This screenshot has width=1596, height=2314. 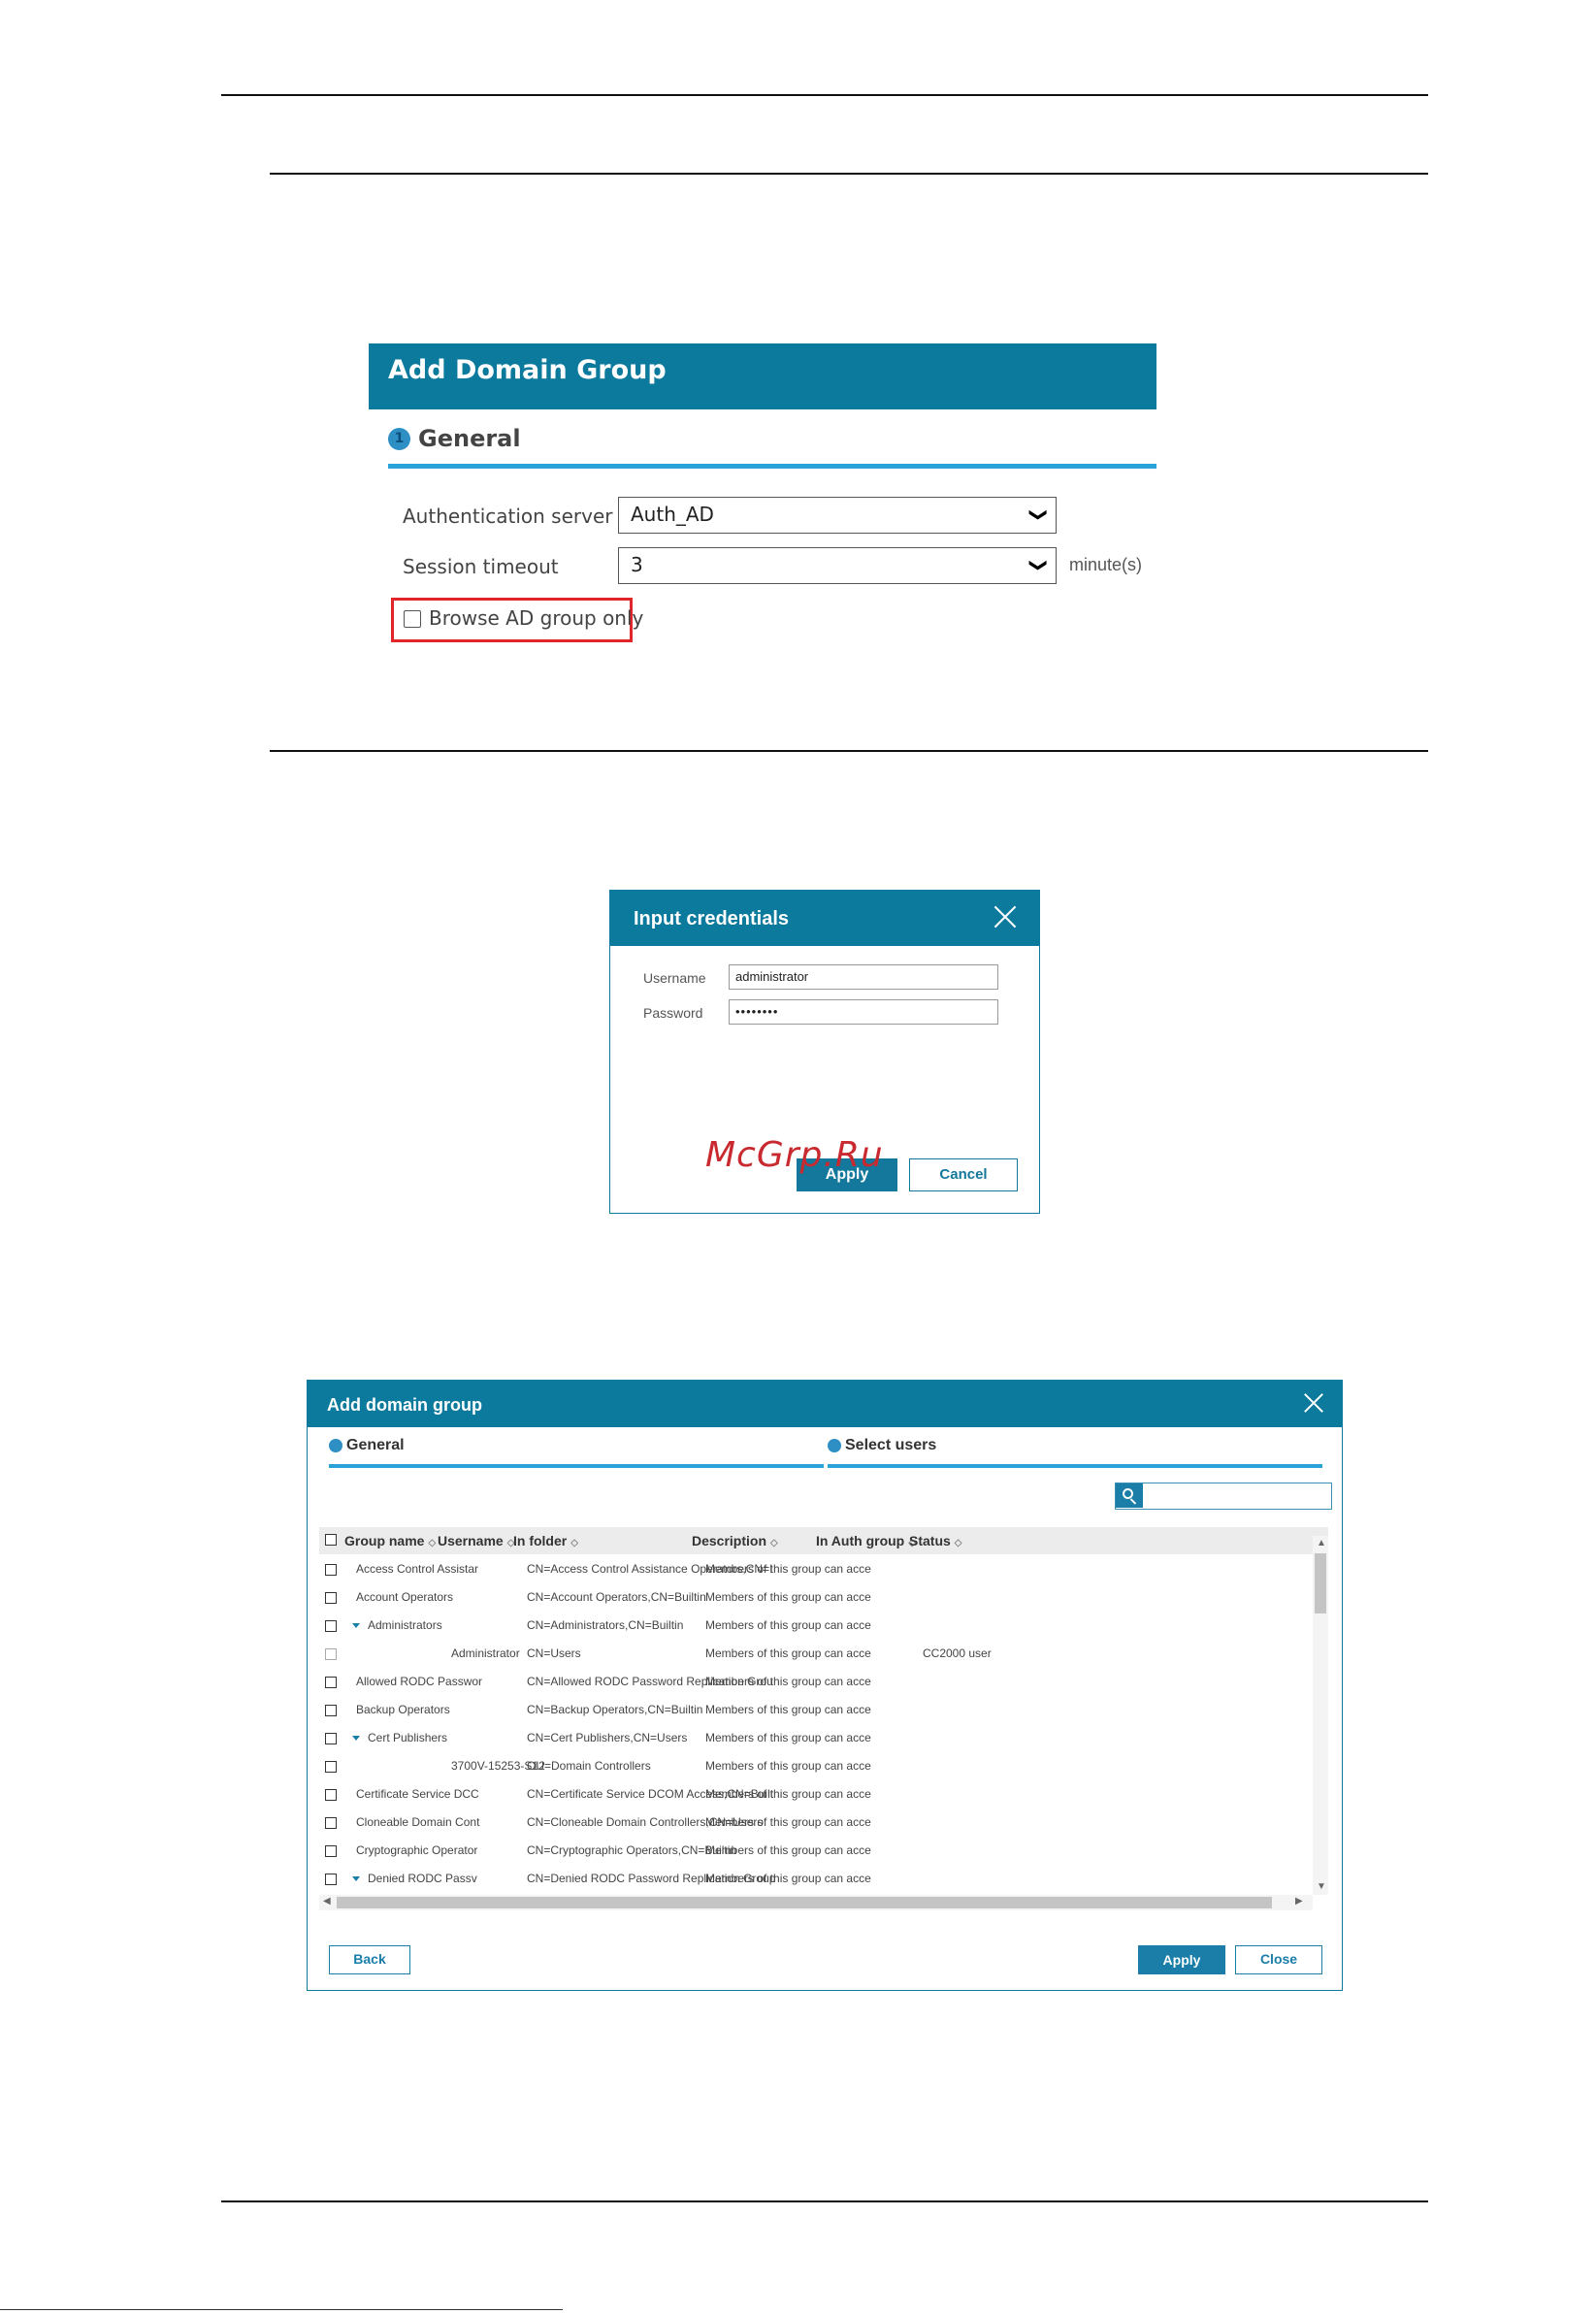 What do you see at coordinates (422, 1878) in the screenshot?
I see `cell-group-name: Denied RODC Passv` at bounding box center [422, 1878].